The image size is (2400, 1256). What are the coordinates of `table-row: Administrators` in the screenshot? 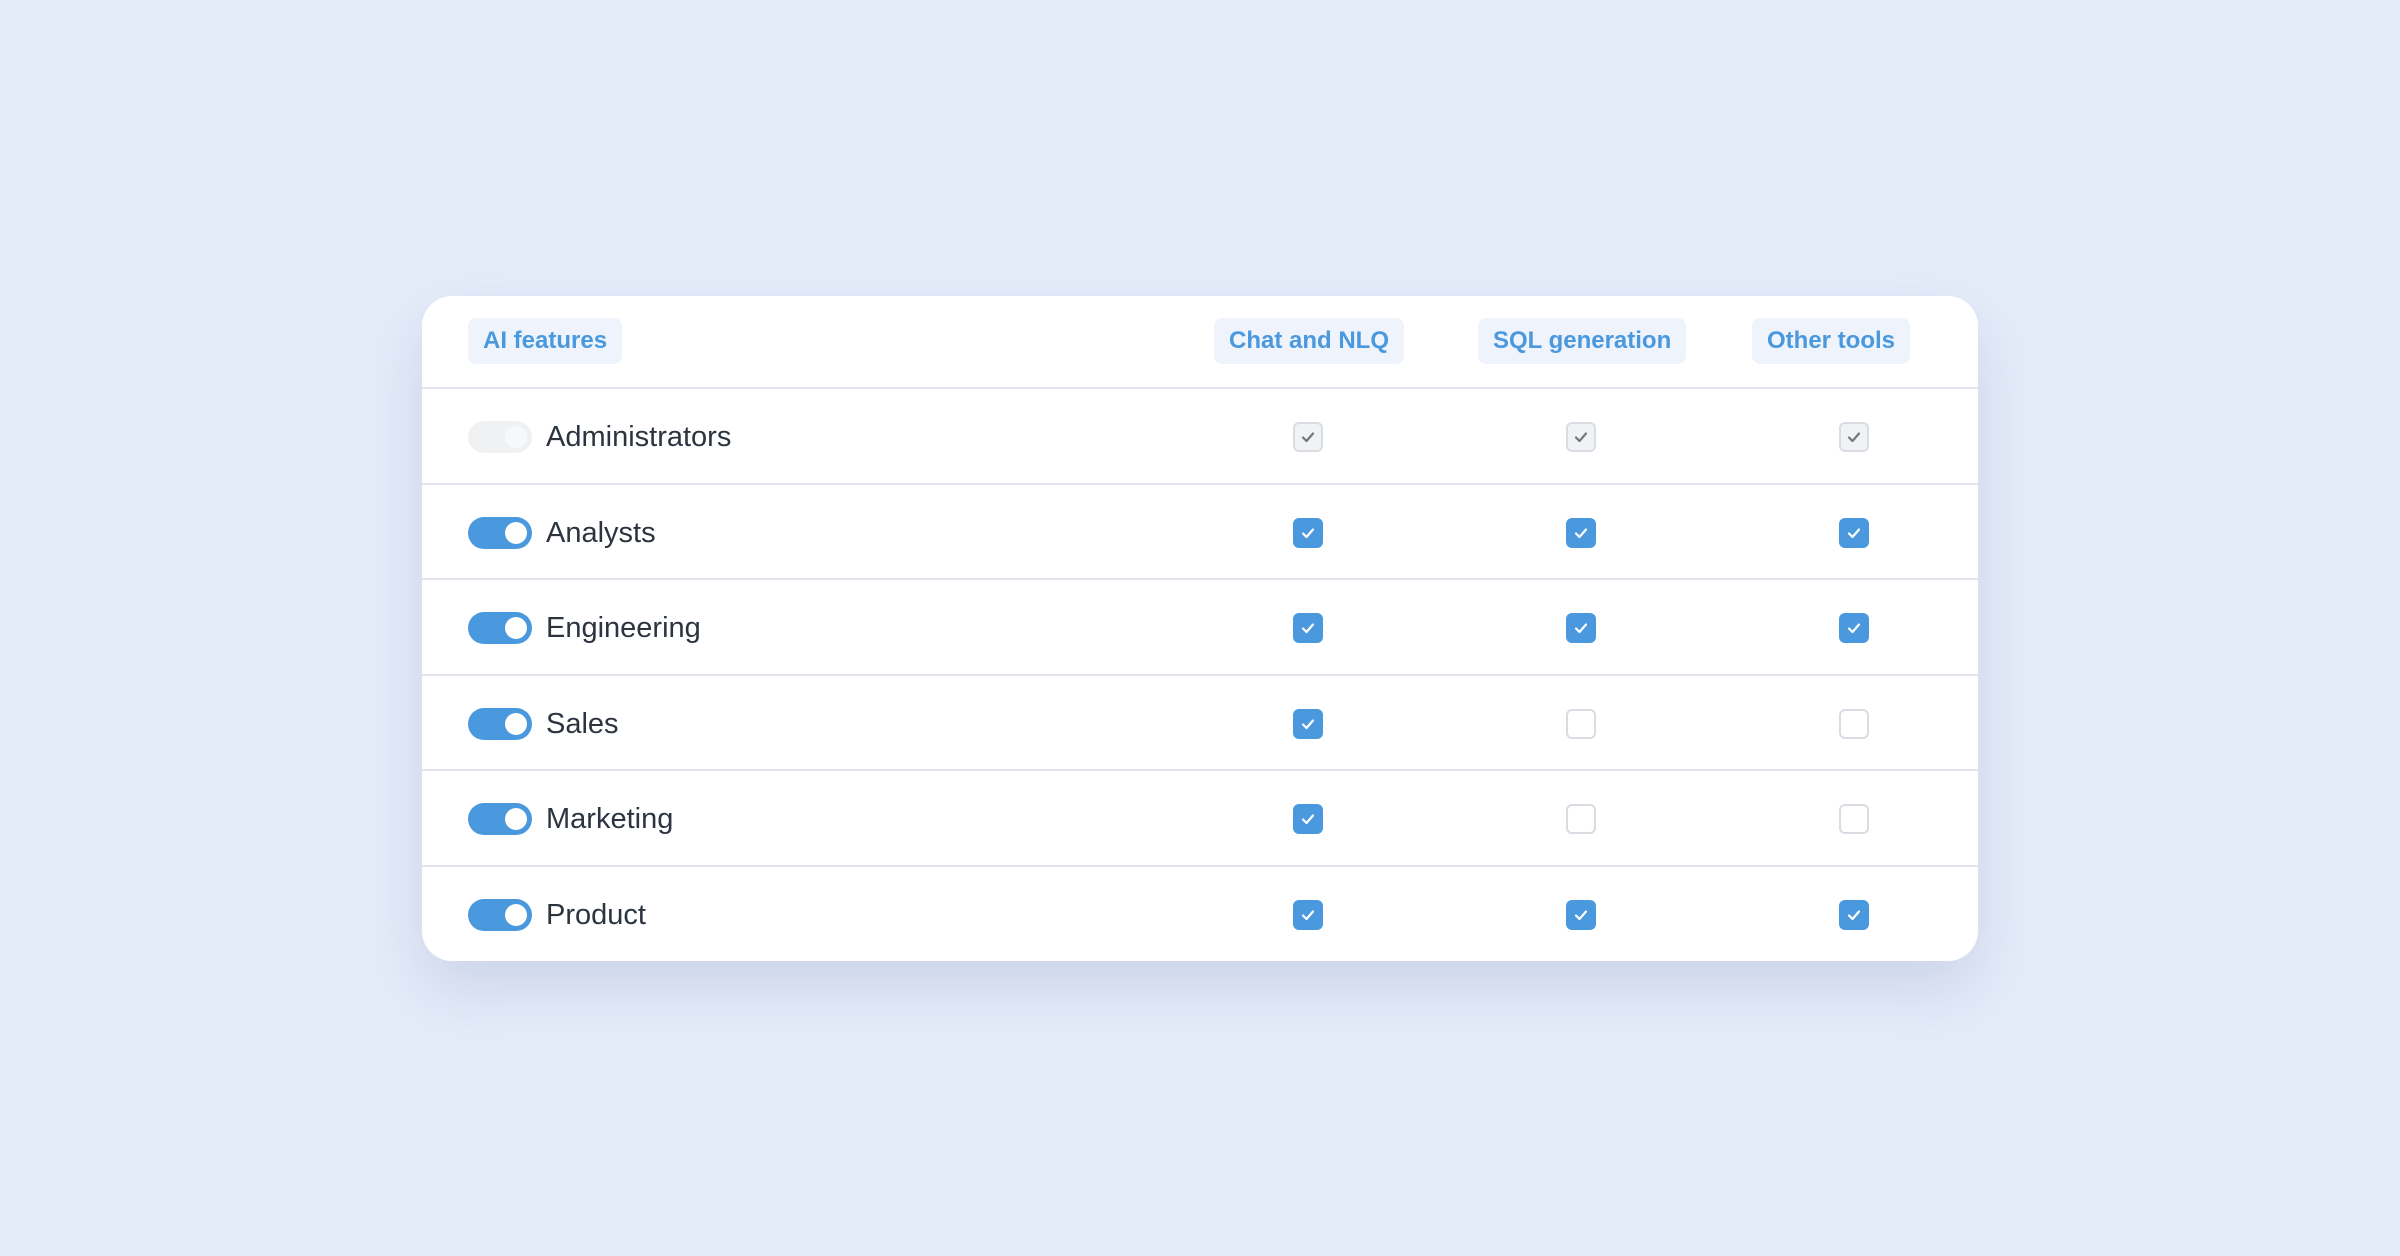 It's located at (1200, 437).